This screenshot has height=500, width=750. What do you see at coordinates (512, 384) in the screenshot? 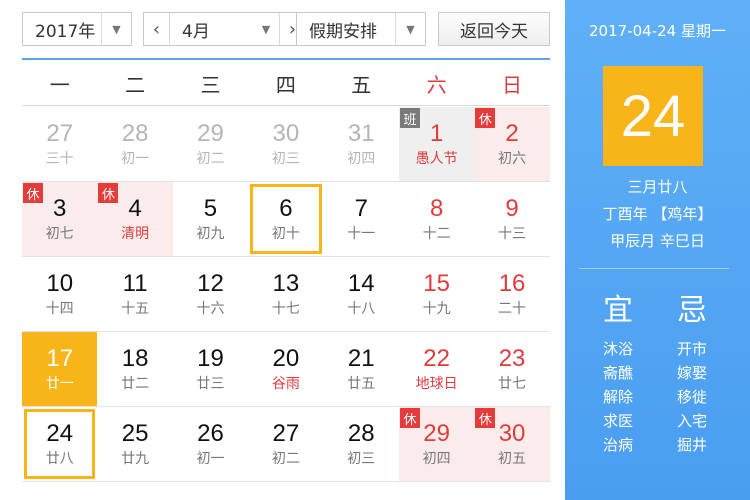
I see `lunar-label: 廿七` at bounding box center [512, 384].